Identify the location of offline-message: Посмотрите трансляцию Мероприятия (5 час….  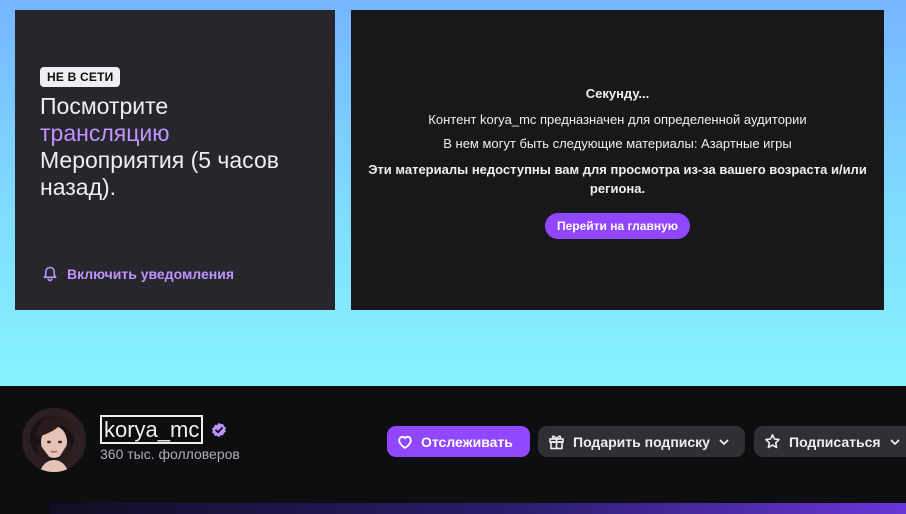
(175, 147).